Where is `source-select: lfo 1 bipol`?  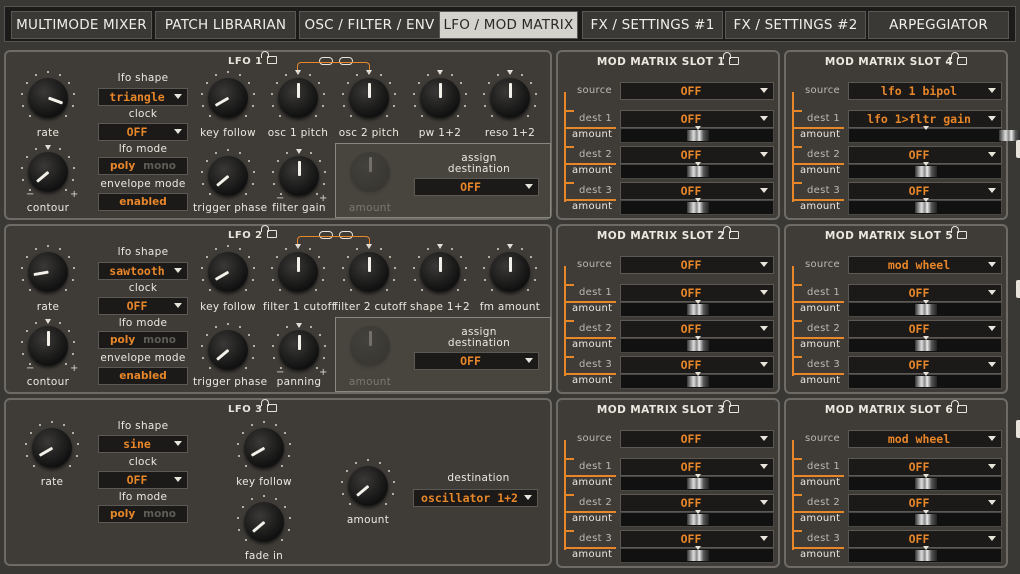
source-select: lfo 1 bipol is located at coordinates (925, 91).